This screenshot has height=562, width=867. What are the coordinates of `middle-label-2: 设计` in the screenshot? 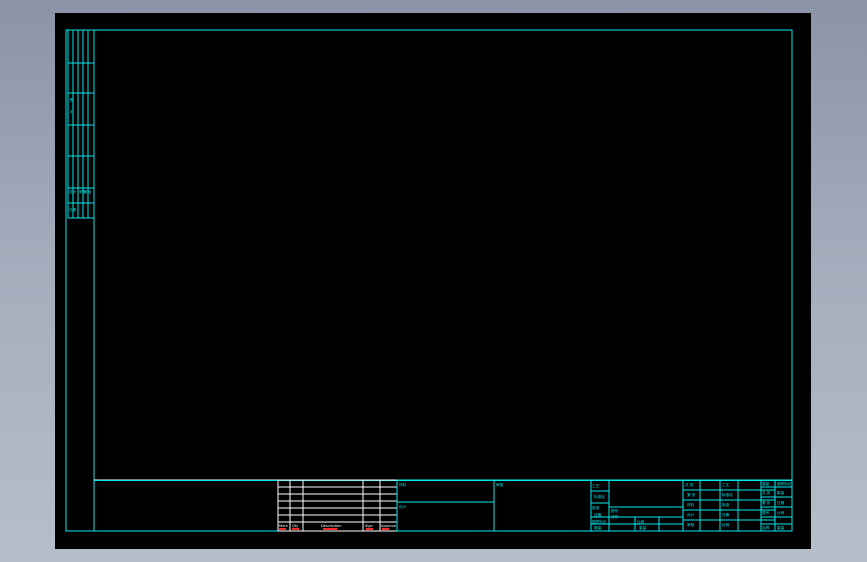 It's located at (403, 506).